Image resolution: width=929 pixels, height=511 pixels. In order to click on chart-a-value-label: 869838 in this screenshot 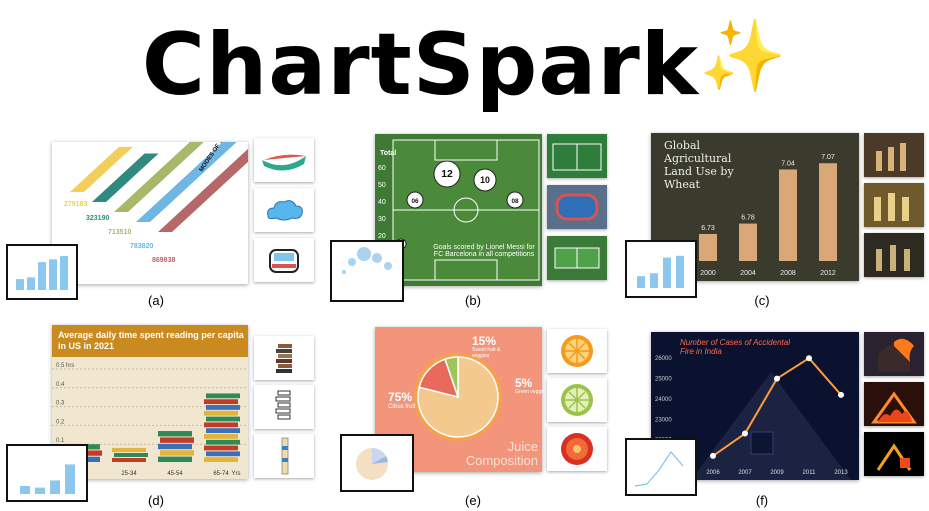, I will do `click(163, 260)`.